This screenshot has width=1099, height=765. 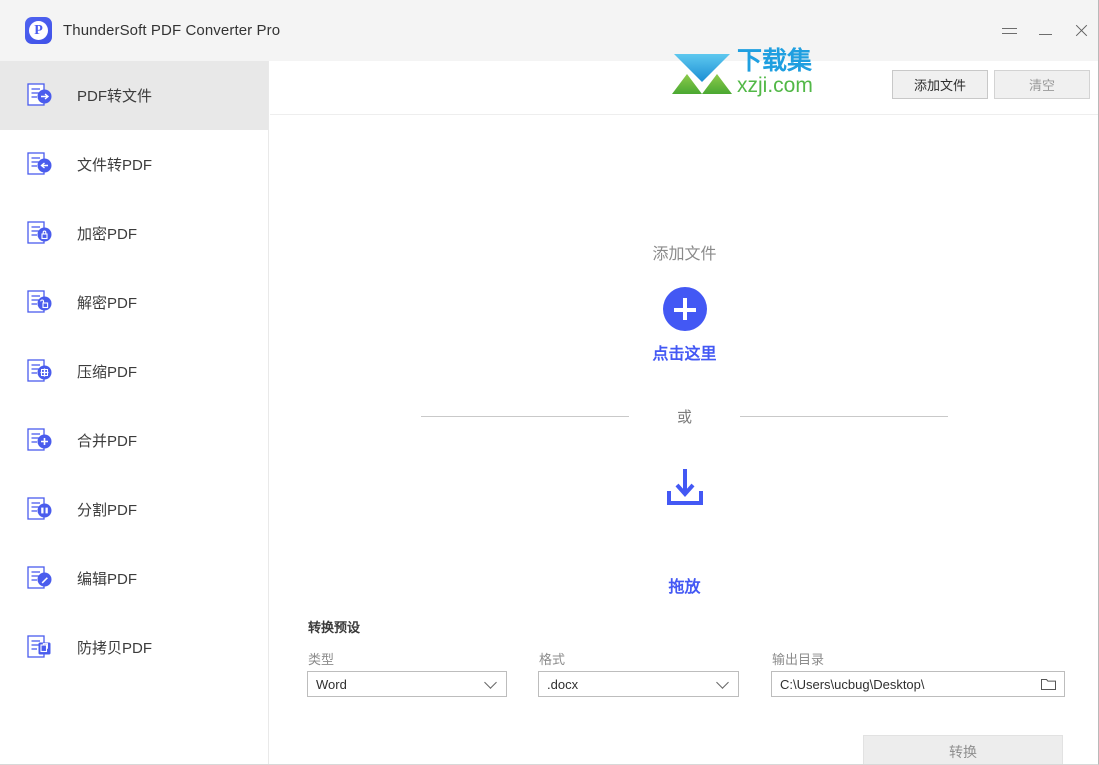 What do you see at coordinates (684, 352) in the screenshot?
I see `click-here-label: 点击这里` at bounding box center [684, 352].